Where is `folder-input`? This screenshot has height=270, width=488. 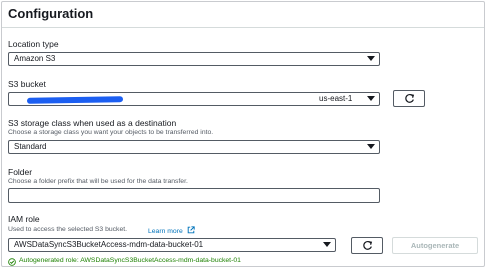 folder-input is located at coordinates (194, 195).